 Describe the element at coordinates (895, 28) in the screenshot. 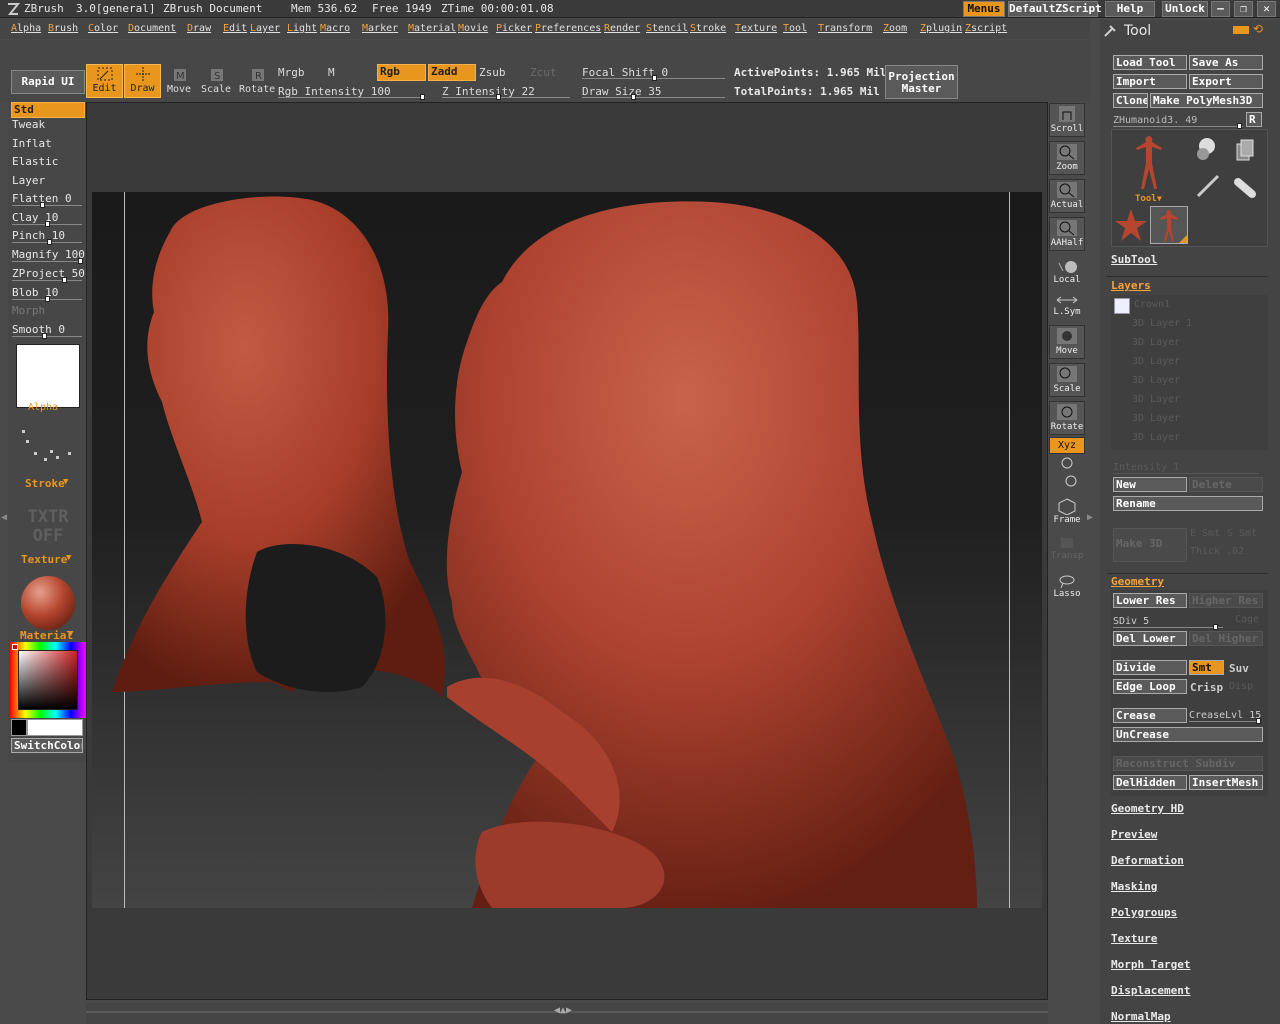

I see `menu-zoom: Zoom` at that location.